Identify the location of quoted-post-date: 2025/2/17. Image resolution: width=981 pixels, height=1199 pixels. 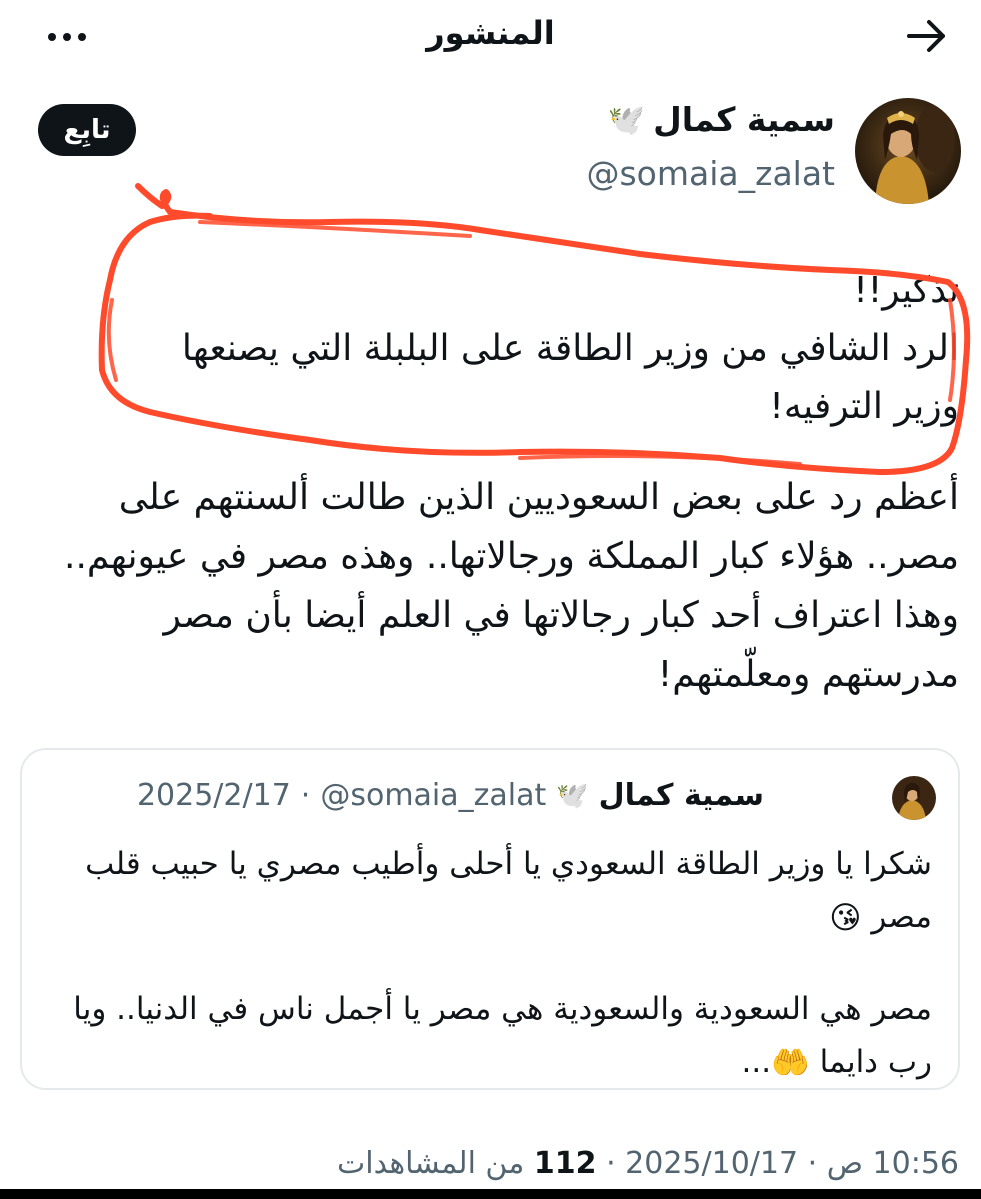
(213, 795).